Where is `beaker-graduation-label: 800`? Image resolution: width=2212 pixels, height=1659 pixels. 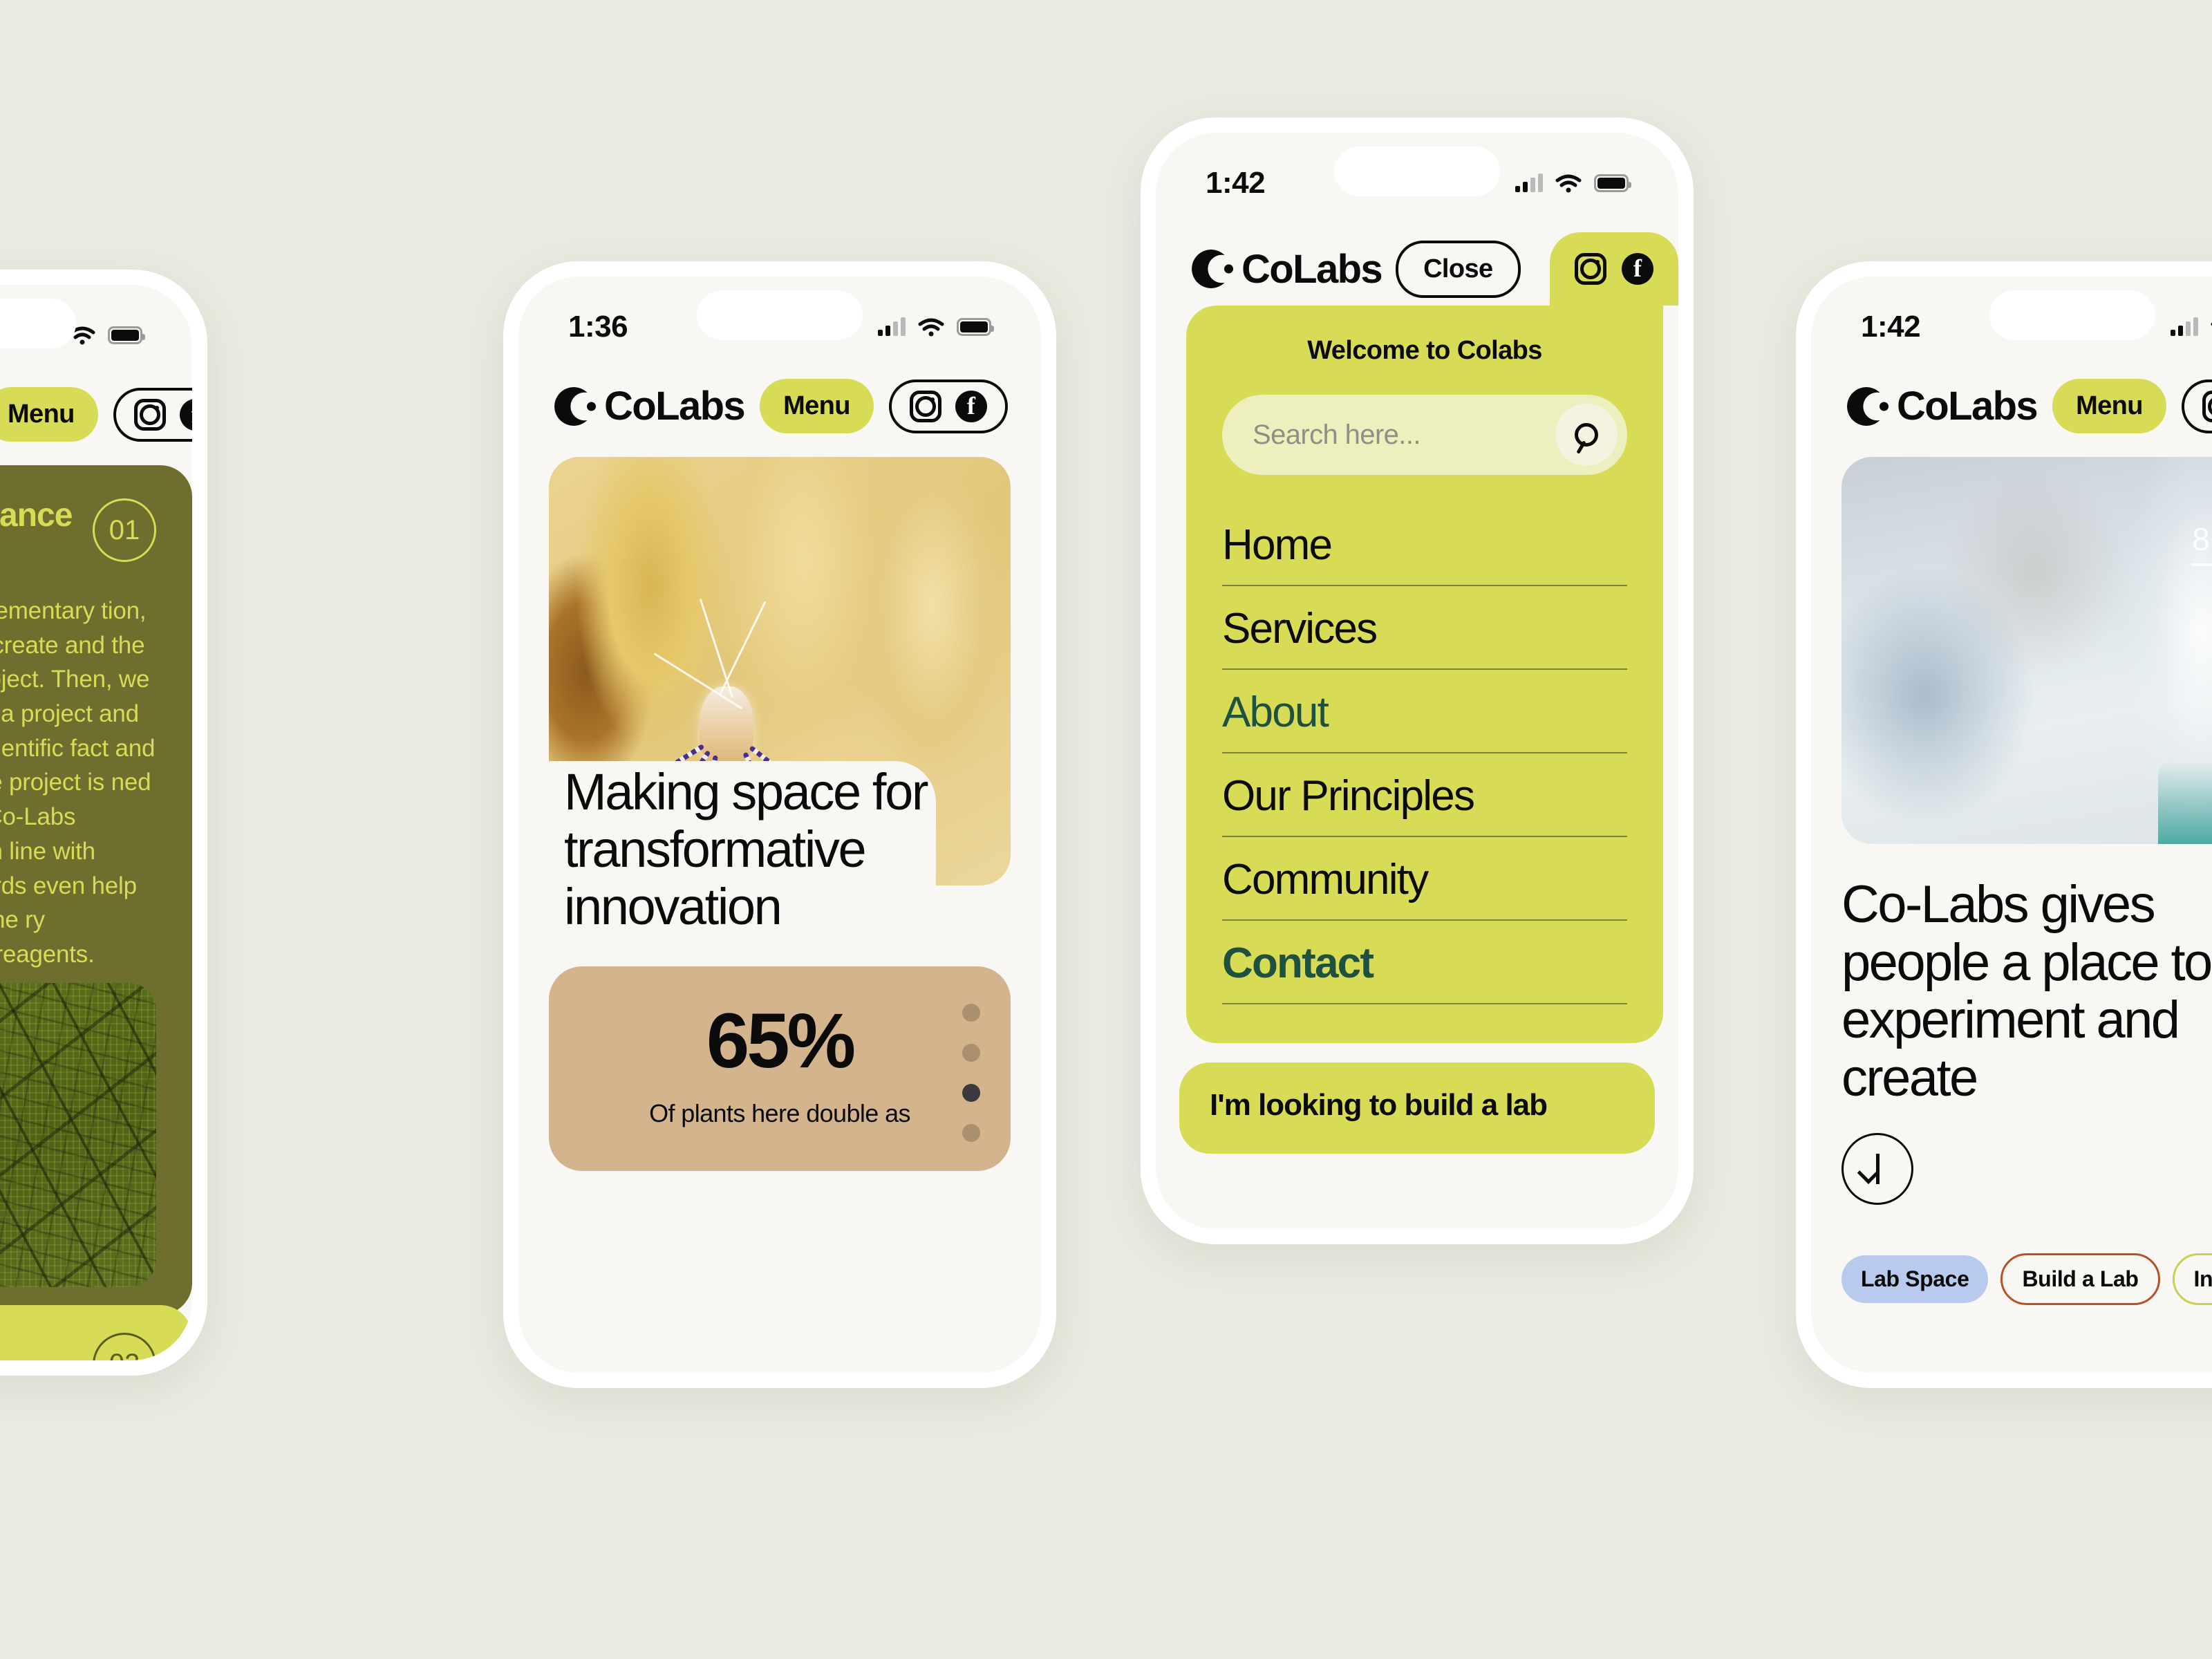 beaker-graduation-label: 800 is located at coordinates (2202, 543).